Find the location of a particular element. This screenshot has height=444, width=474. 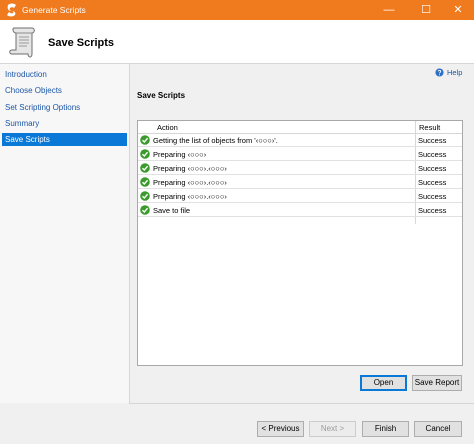

table-row: Save to file Success is located at coordinates (300, 210).